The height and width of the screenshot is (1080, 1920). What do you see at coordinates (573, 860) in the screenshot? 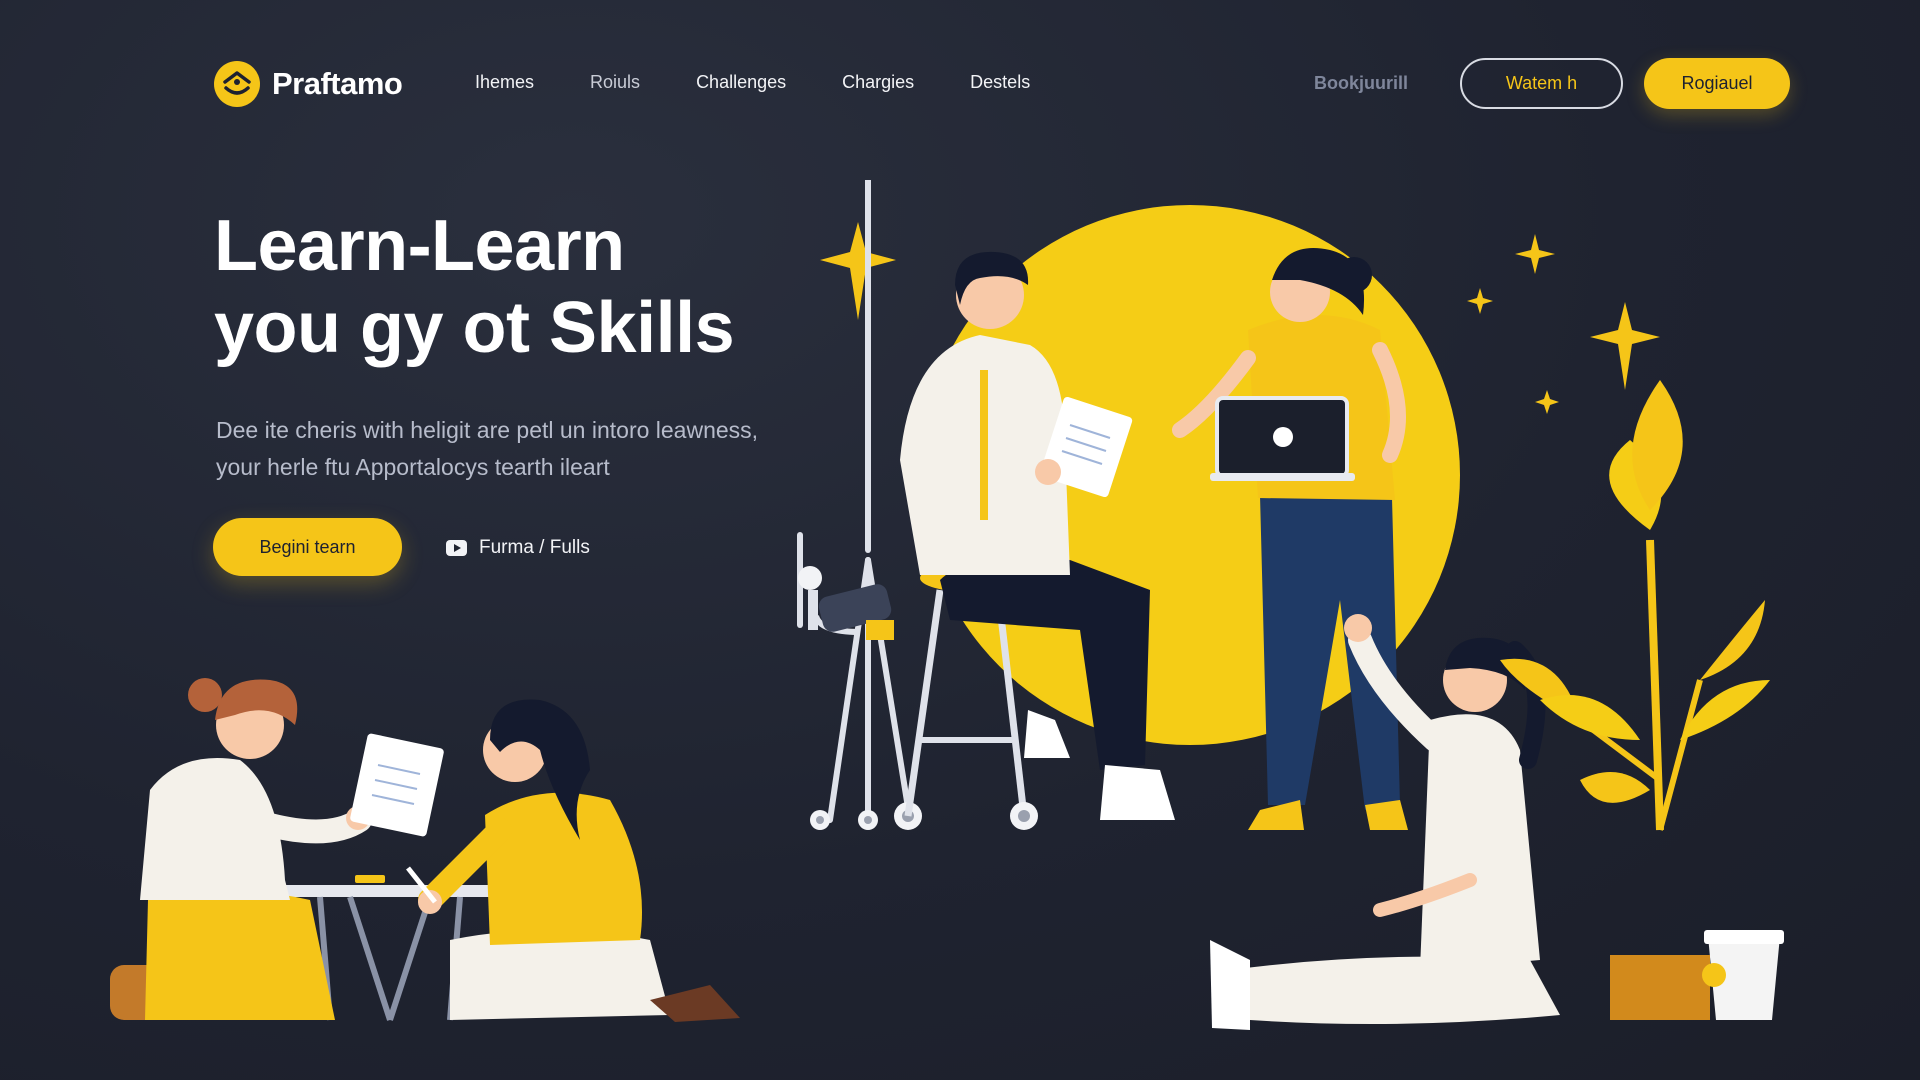
I see `woman-right-figure` at bounding box center [573, 860].